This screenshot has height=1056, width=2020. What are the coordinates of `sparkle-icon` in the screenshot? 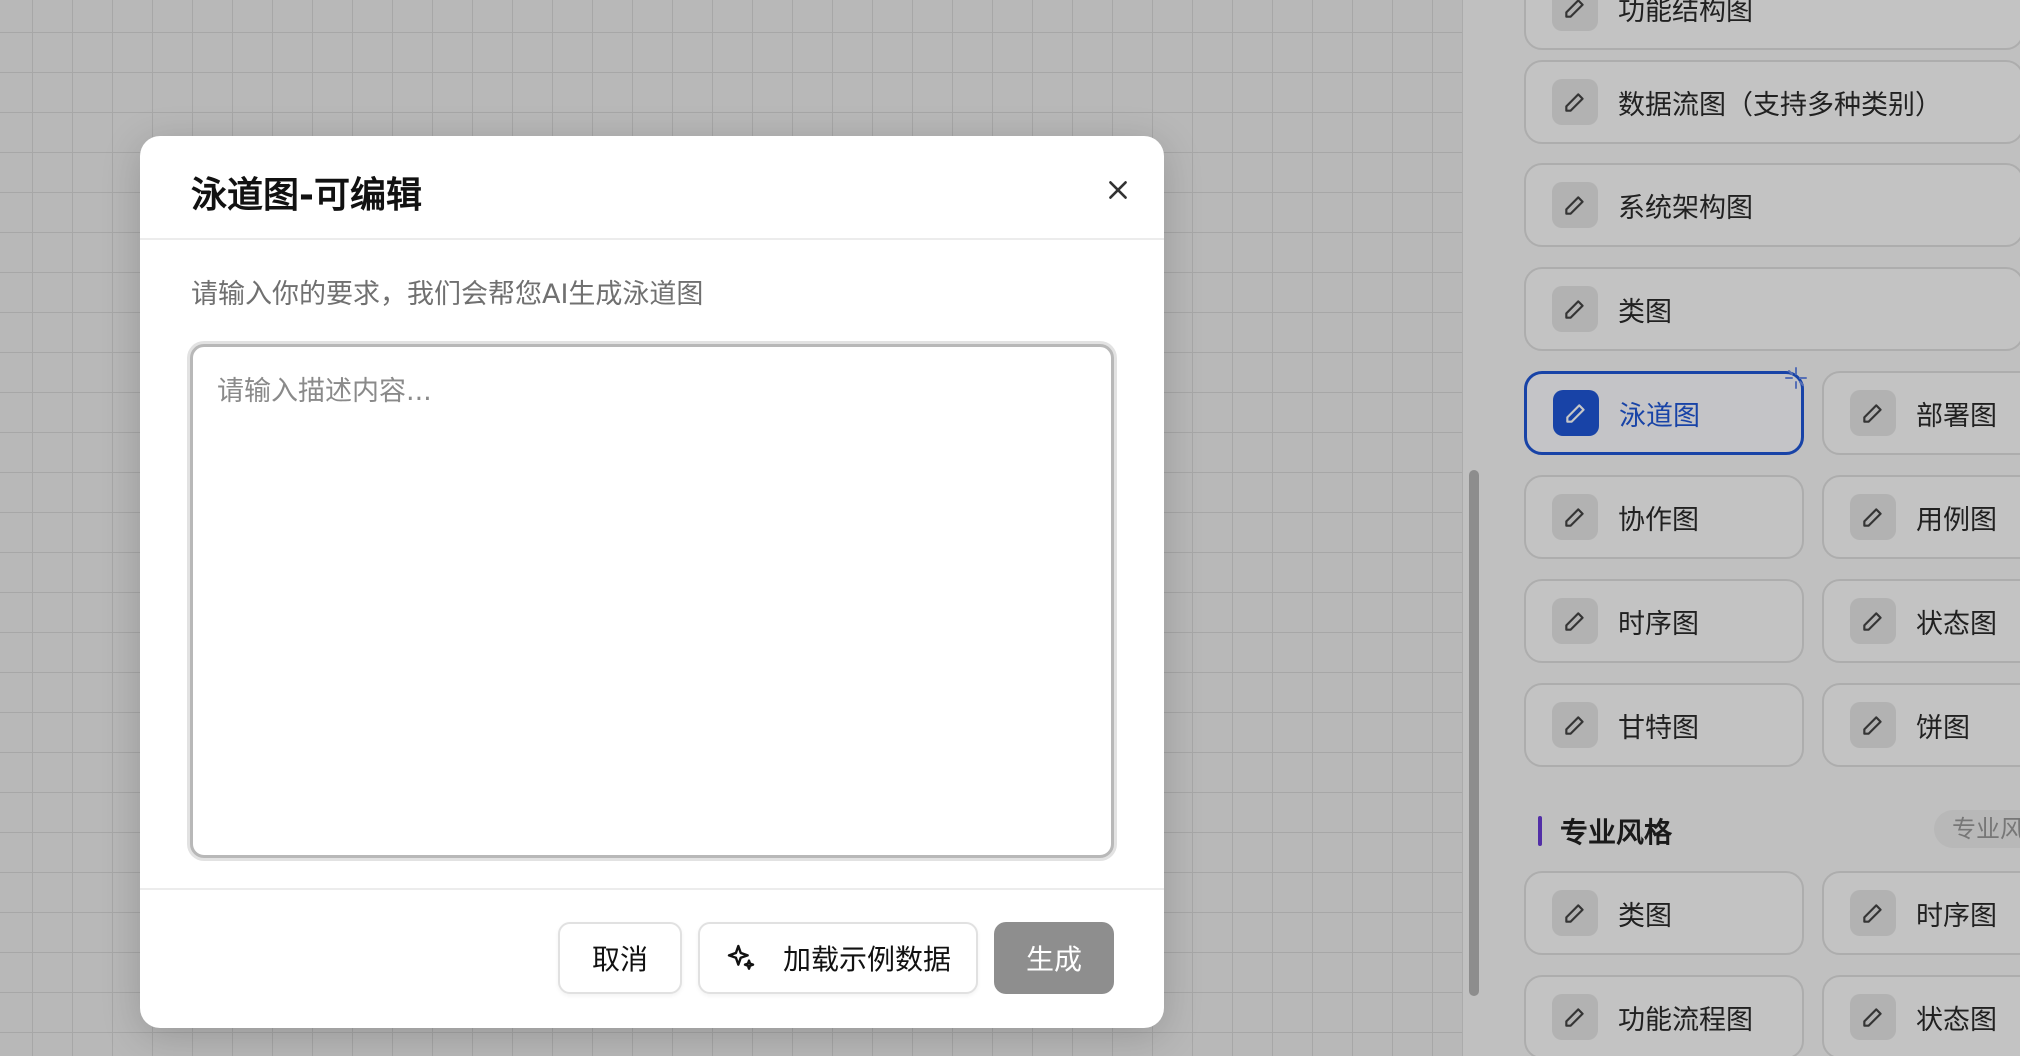 It's located at (741, 958).